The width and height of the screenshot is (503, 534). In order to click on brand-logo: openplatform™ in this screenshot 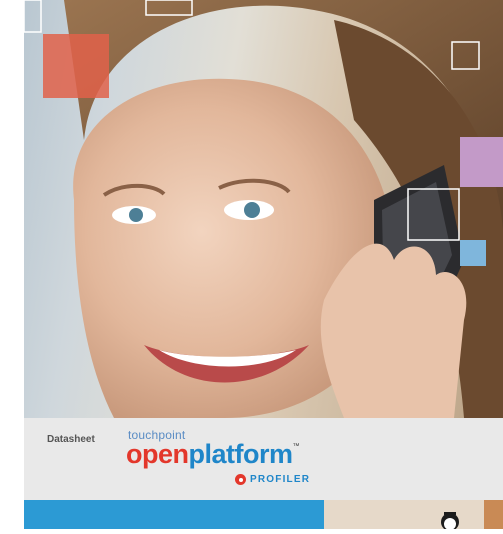, I will do `click(212, 454)`.